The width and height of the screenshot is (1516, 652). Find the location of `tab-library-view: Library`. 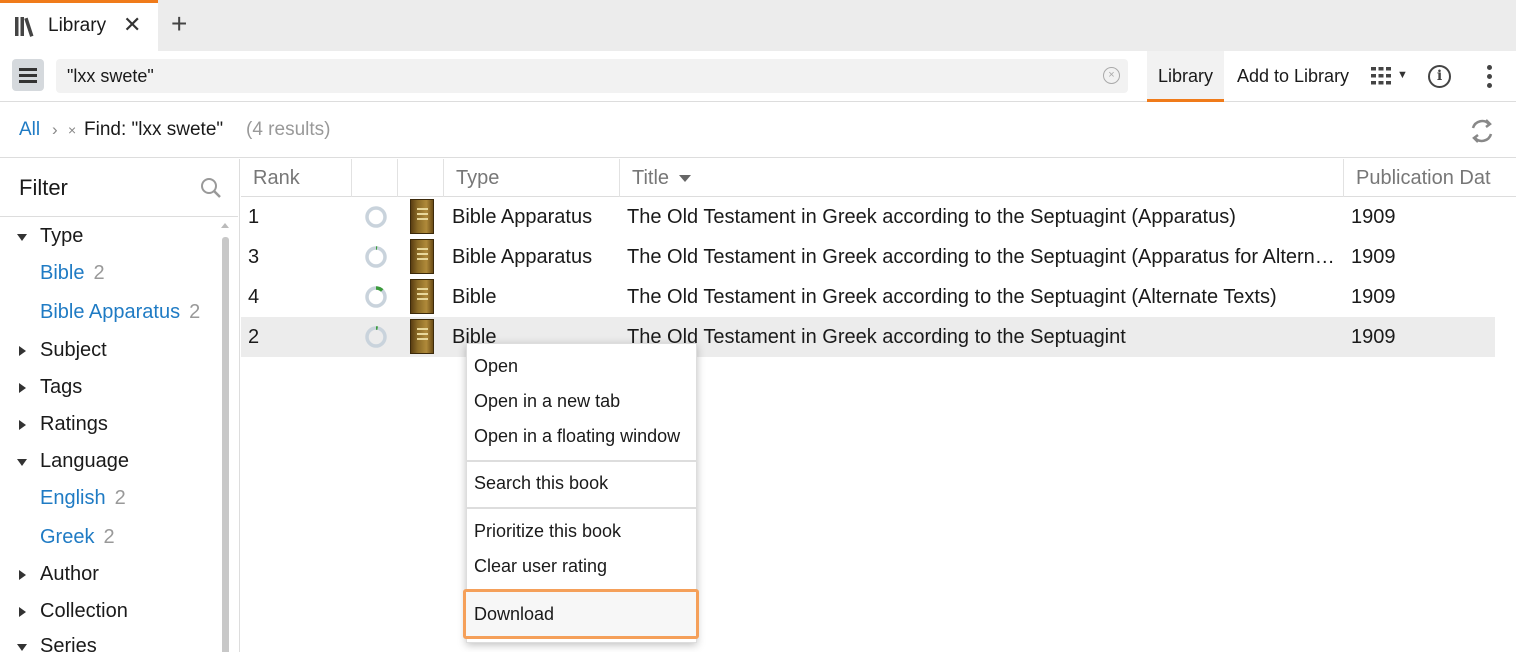

tab-library-view: Library is located at coordinates (1185, 76).